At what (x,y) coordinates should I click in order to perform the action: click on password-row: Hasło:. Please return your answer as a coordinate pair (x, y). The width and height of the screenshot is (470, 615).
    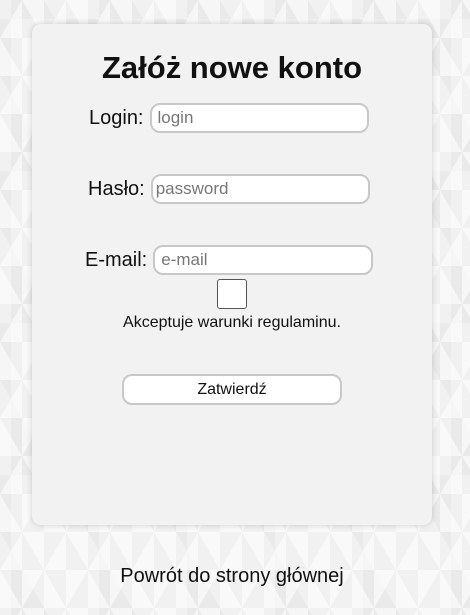
    Looking at the image, I should click on (229, 189).